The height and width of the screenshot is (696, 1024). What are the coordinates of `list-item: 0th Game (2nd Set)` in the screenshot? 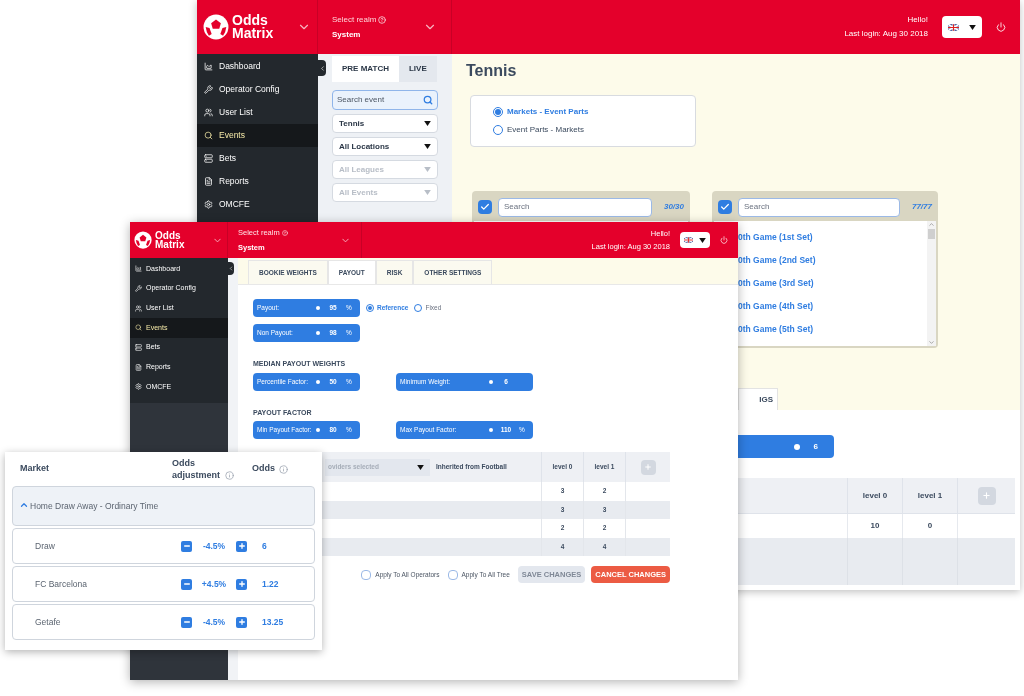 It's located at (832, 260).